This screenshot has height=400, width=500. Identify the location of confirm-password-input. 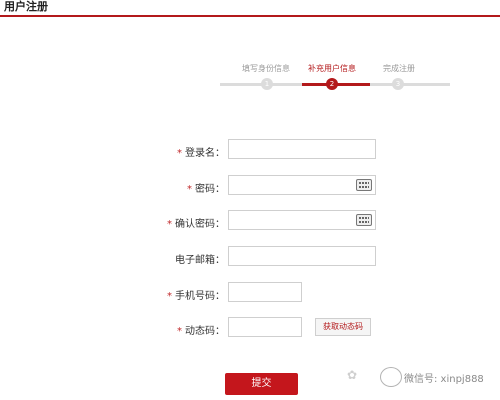
(302, 220).